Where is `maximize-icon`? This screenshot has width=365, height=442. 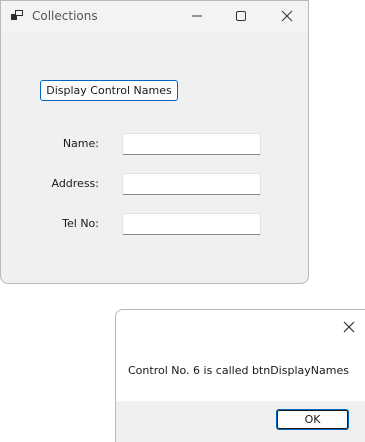 maximize-icon is located at coordinates (241, 16).